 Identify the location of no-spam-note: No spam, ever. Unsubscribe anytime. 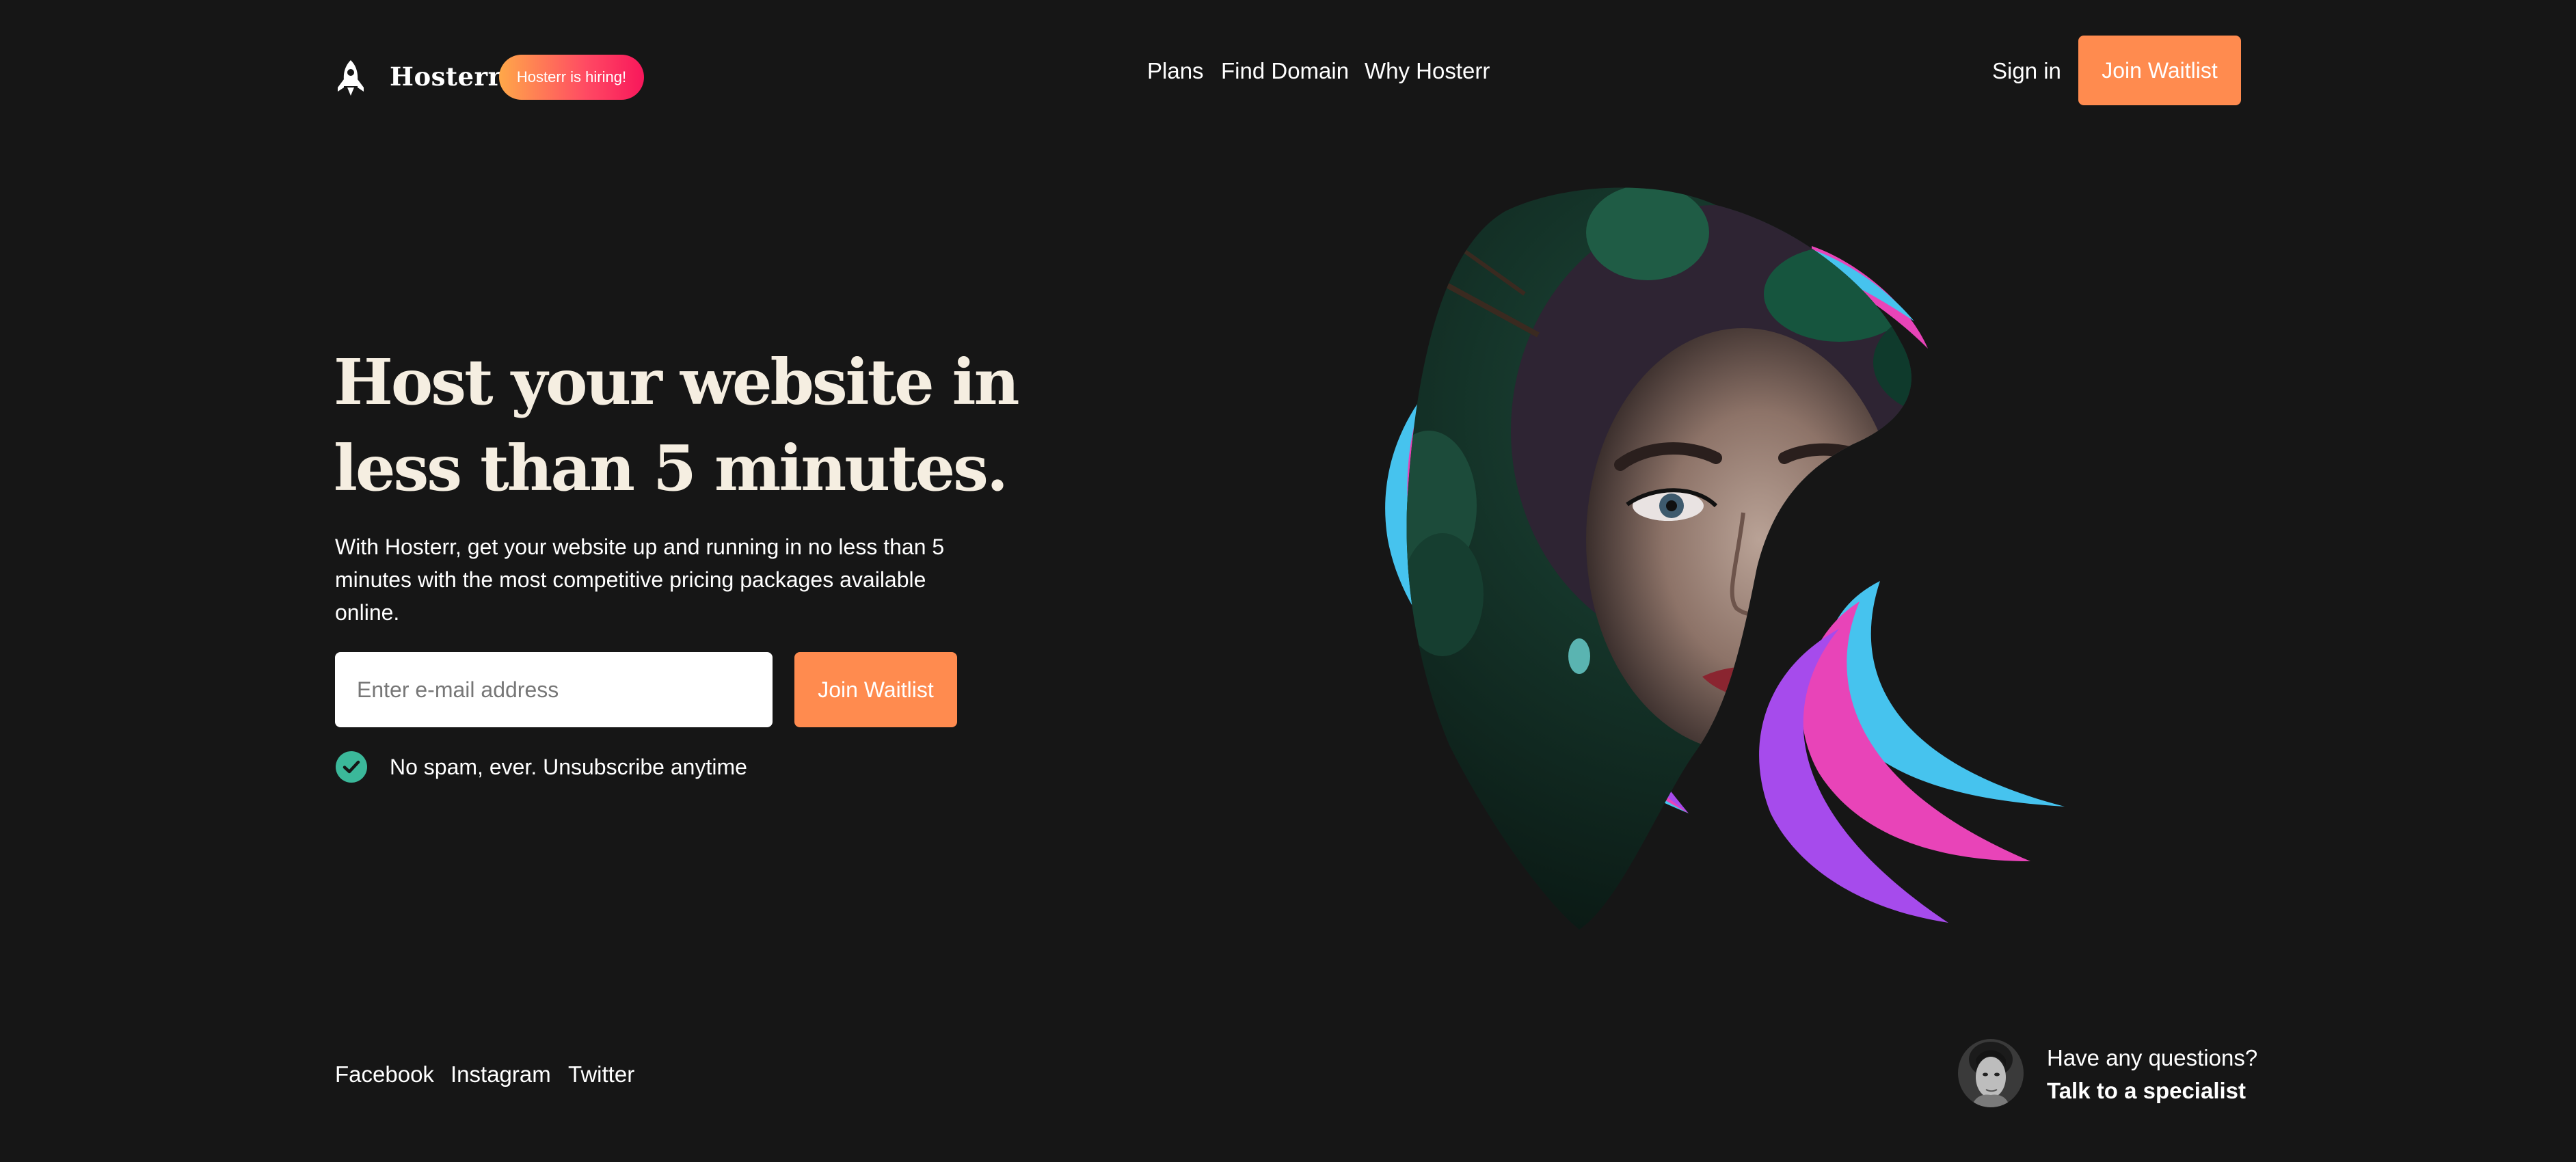
(568, 767).